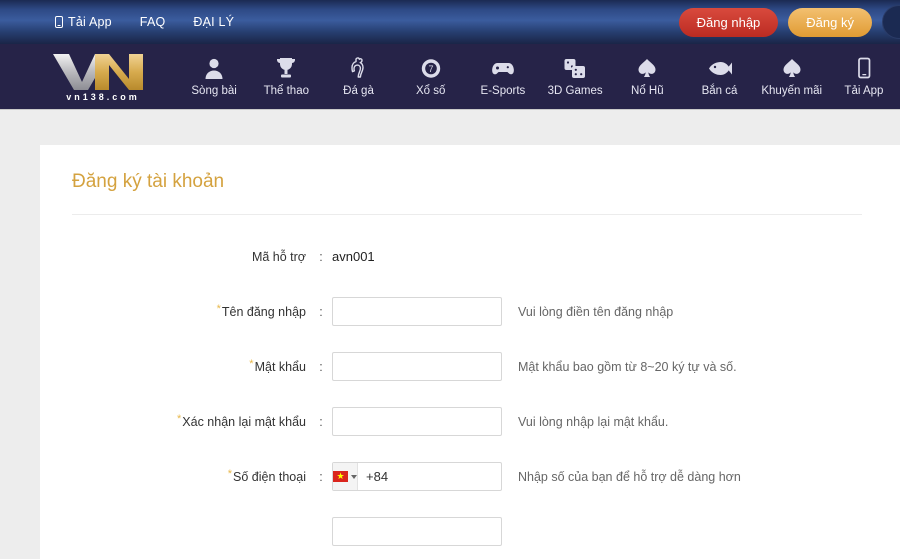 The image size is (900, 559). What do you see at coordinates (417, 366) in the screenshot?
I see `password-input` at bounding box center [417, 366].